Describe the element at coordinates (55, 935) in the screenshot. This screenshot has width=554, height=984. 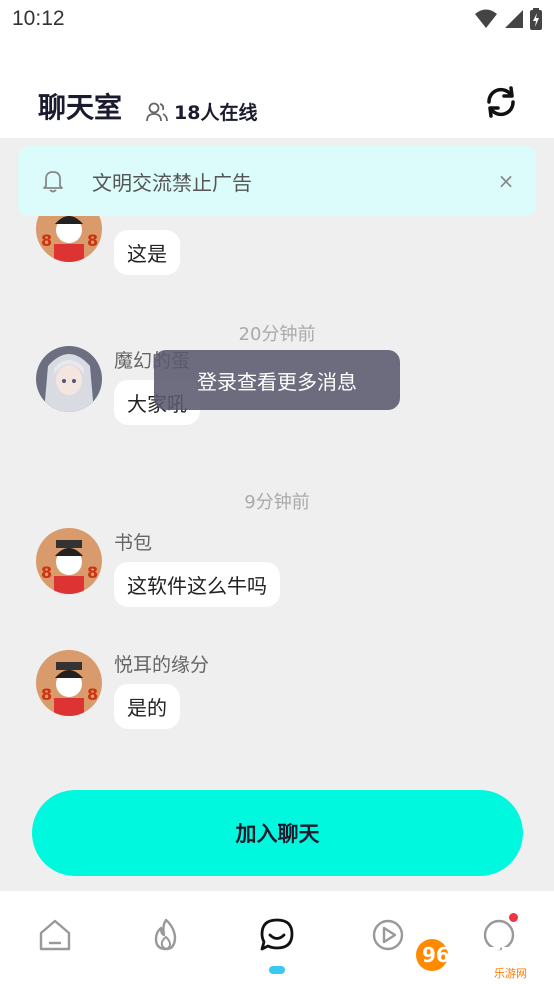
I see `home-icon` at that location.